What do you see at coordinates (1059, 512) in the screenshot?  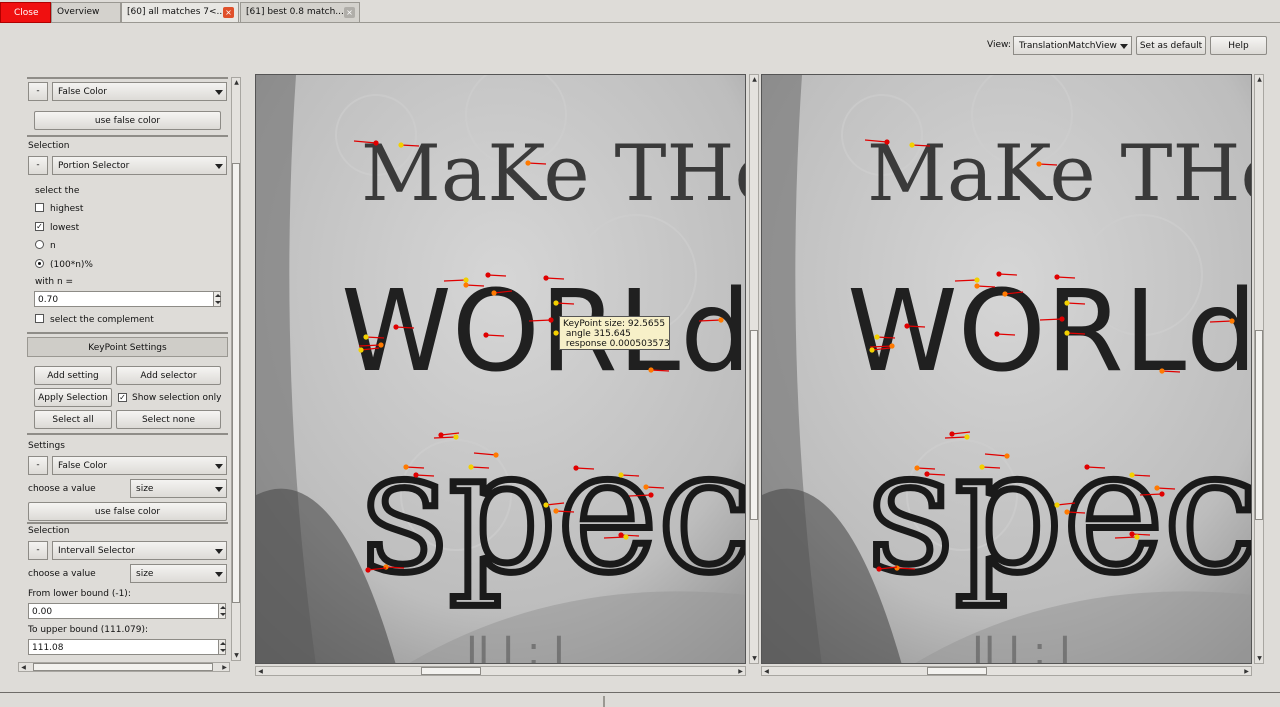 I see `right-text-line3: spec` at bounding box center [1059, 512].